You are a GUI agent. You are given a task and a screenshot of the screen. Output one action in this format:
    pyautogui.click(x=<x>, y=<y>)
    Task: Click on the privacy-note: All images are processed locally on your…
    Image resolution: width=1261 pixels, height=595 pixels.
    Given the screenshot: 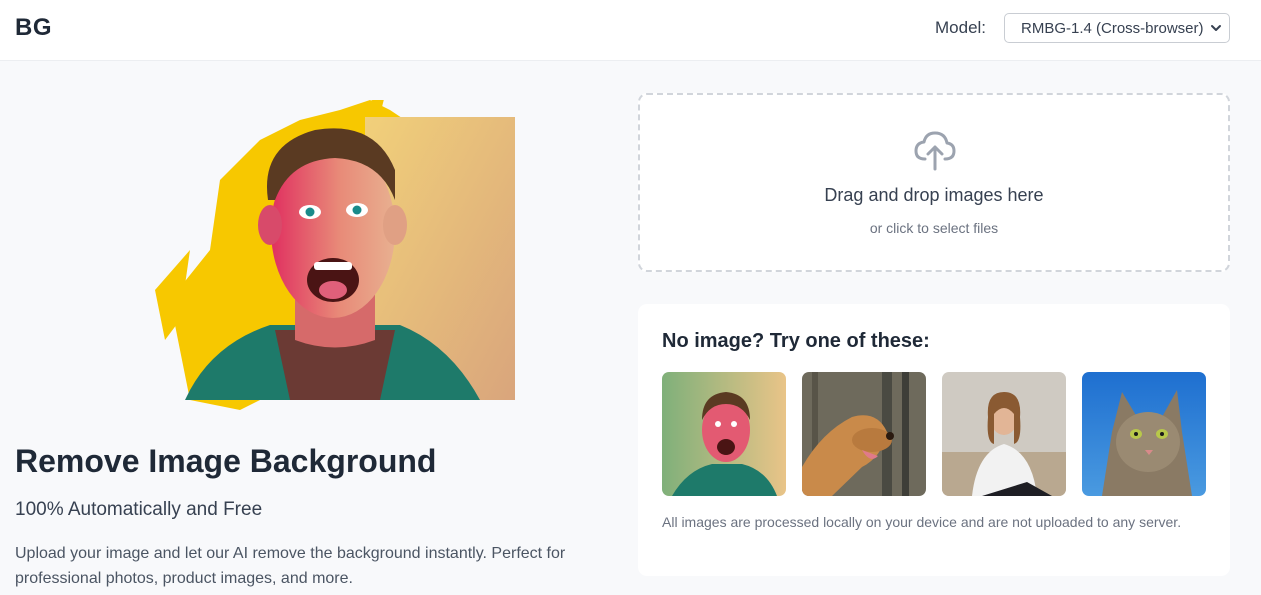 What is the action you would take?
    pyautogui.click(x=922, y=522)
    